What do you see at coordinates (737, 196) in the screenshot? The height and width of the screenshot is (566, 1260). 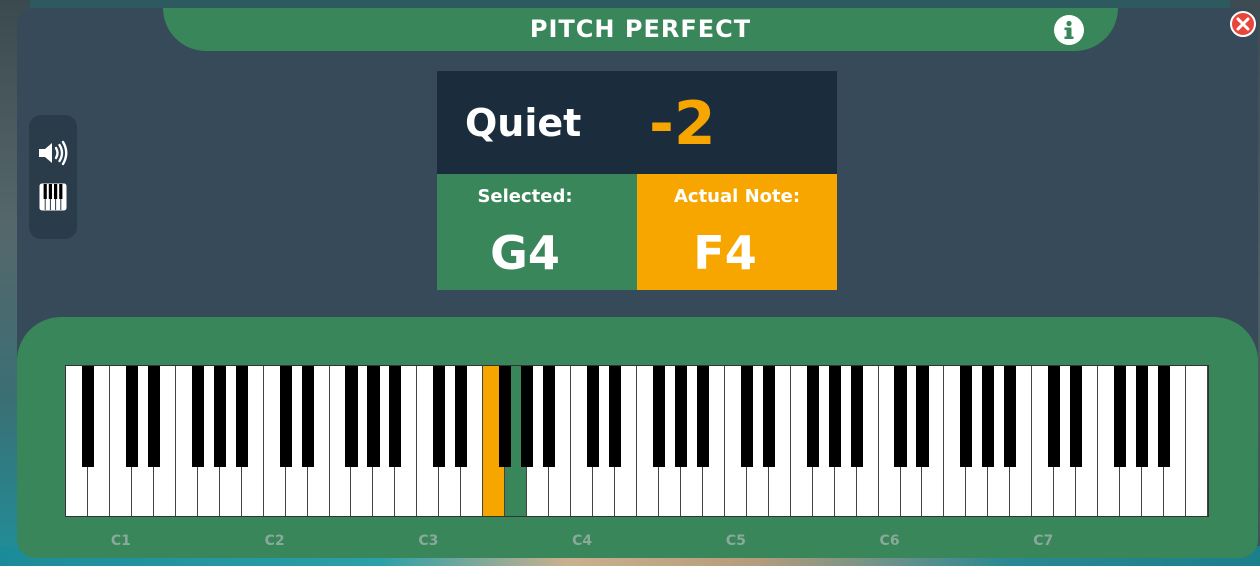 I see `actual-label: Actual Note:` at bounding box center [737, 196].